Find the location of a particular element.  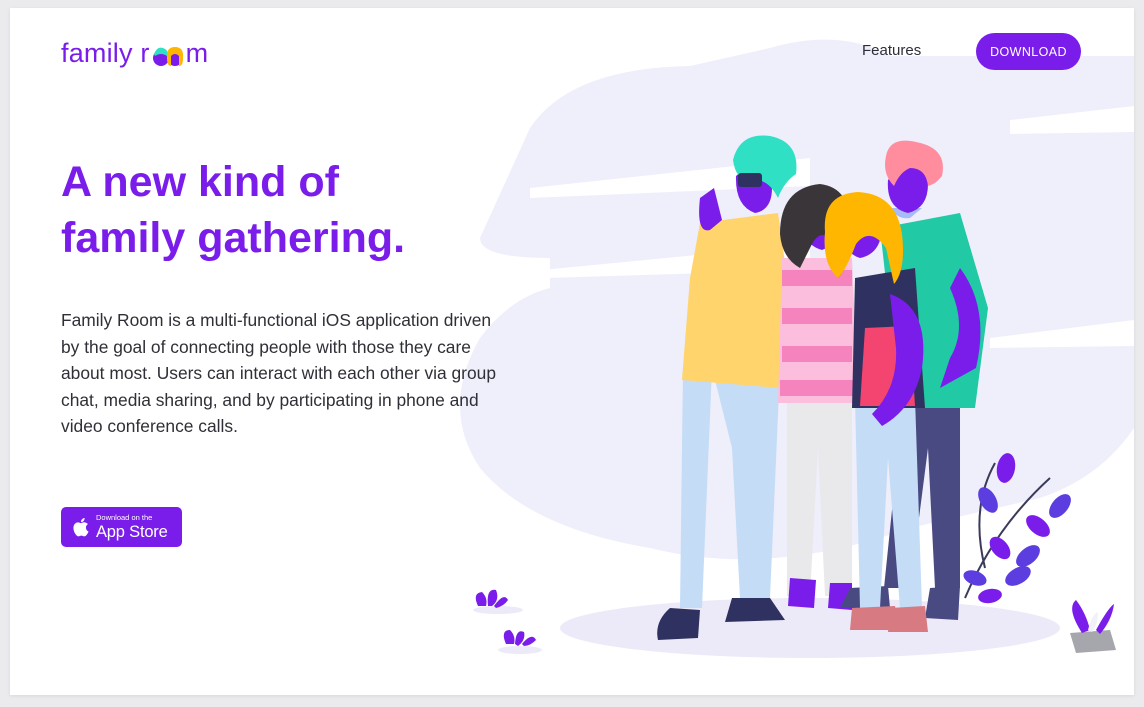

apple-icon is located at coordinates (81, 527).